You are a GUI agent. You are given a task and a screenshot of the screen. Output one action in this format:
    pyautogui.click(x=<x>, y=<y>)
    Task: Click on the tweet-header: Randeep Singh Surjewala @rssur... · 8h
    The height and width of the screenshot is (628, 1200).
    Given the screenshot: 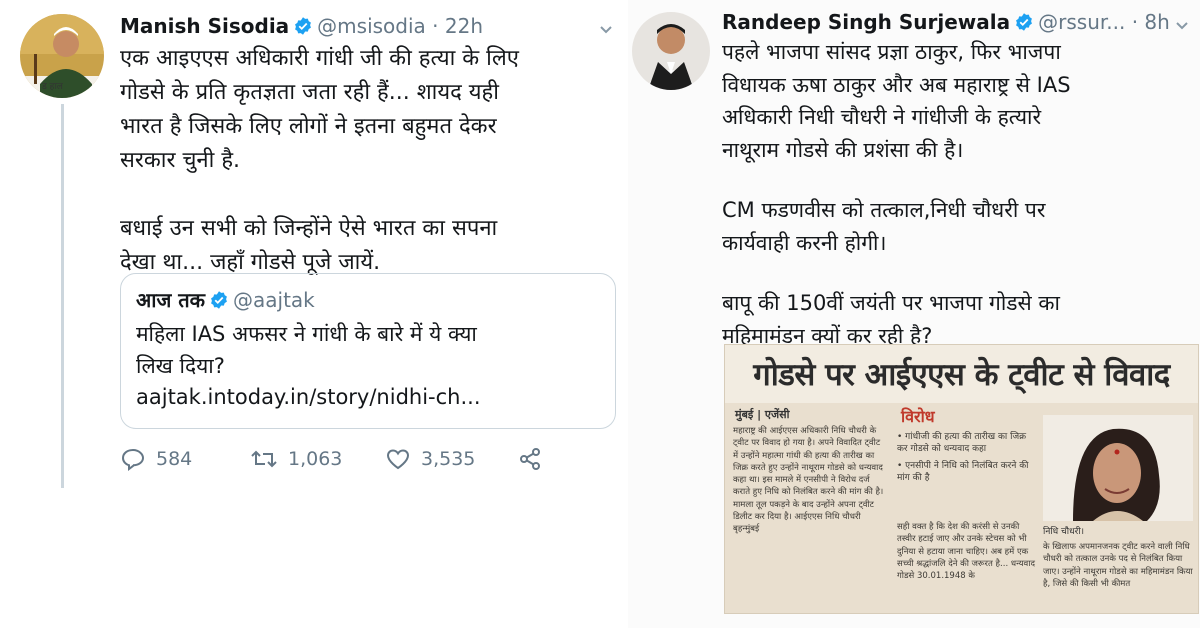 What is the action you would take?
    pyautogui.click(x=946, y=22)
    